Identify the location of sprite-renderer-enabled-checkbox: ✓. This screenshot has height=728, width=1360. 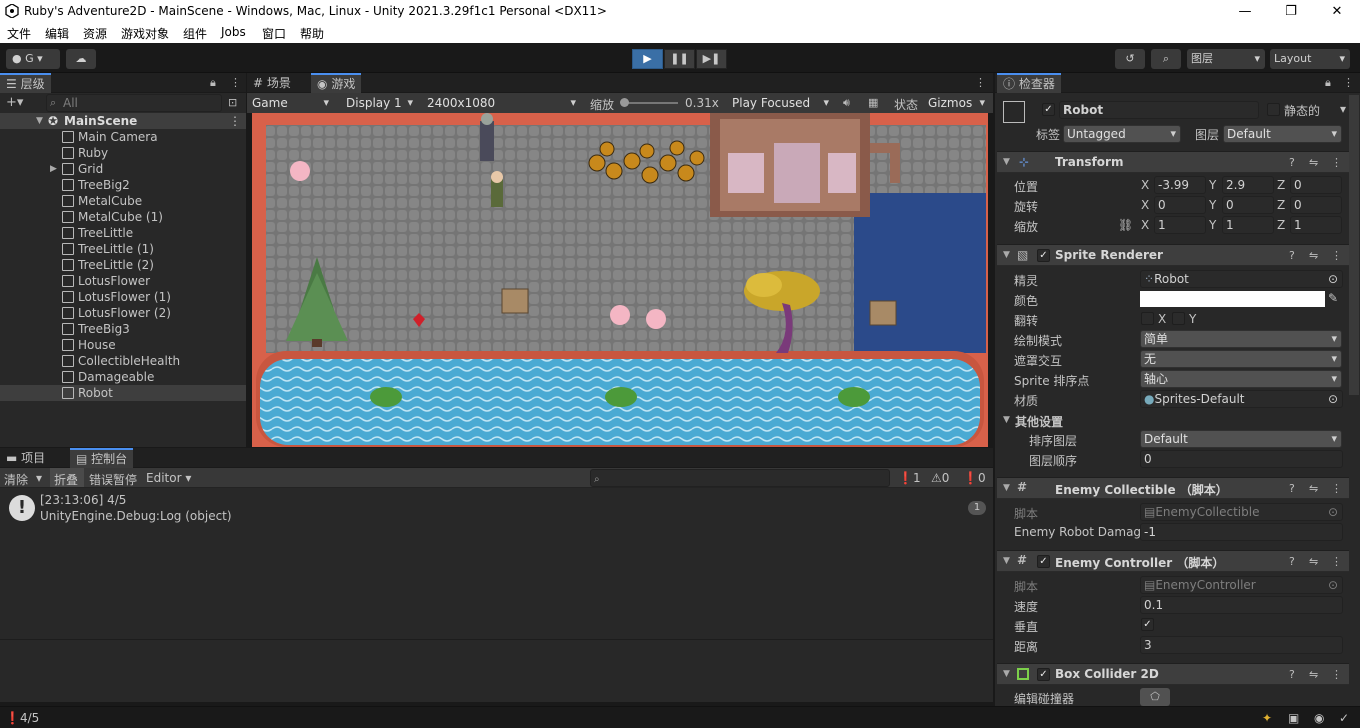
(1043, 255).